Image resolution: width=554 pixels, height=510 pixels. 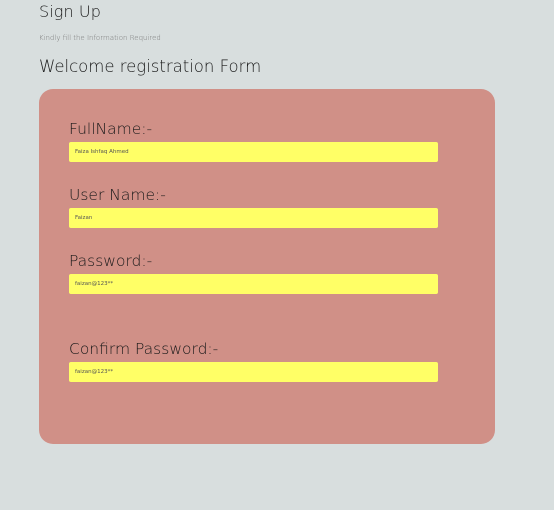 What do you see at coordinates (144, 349) in the screenshot?
I see `confirm-password-label: Confirm Password:-` at bounding box center [144, 349].